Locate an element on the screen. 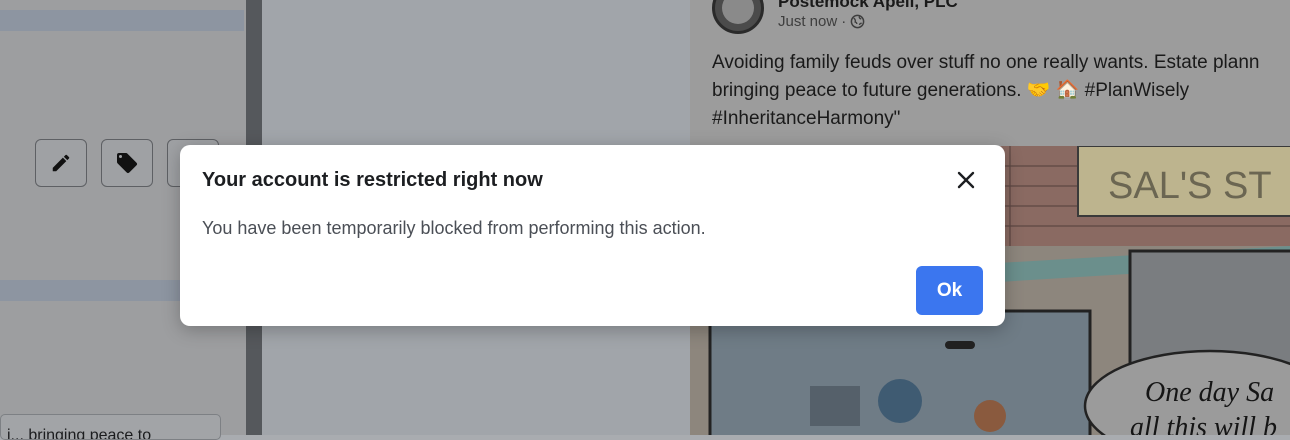  globe-icon is located at coordinates (857, 21).